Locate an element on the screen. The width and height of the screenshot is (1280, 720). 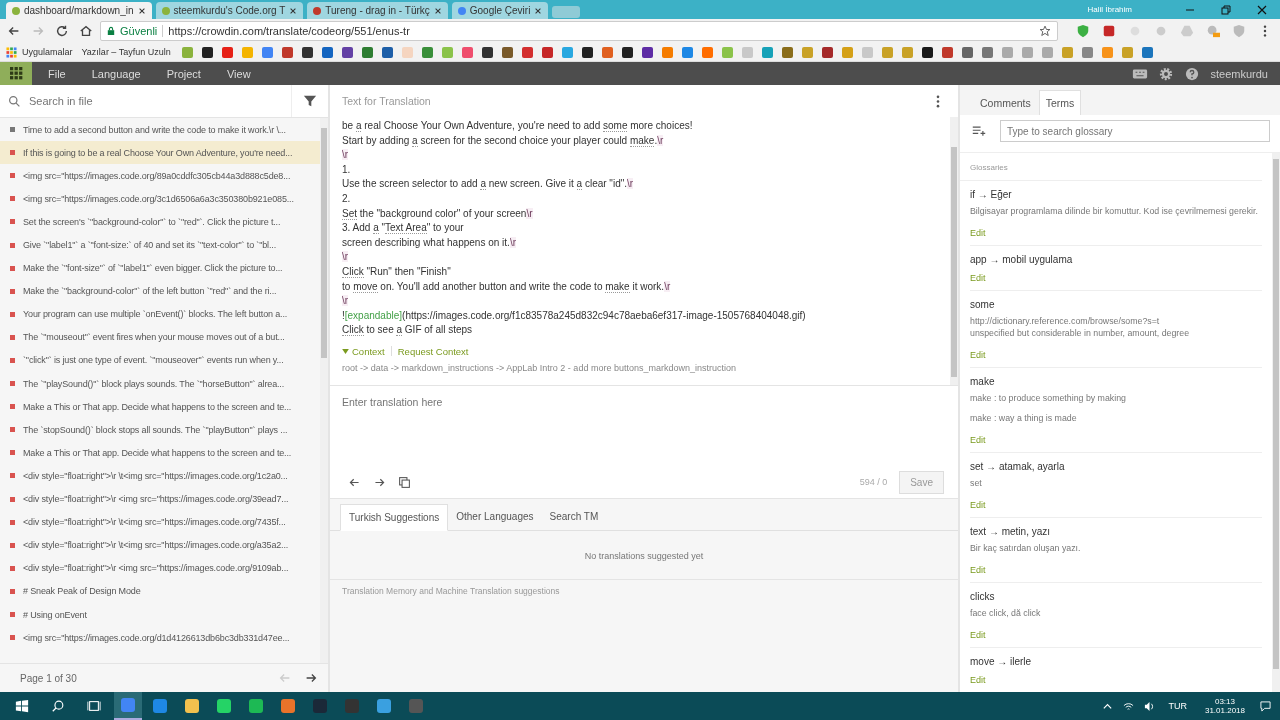
string-list-item: # Sneak Peak of Design Mode is located at coordinates (160, 591).